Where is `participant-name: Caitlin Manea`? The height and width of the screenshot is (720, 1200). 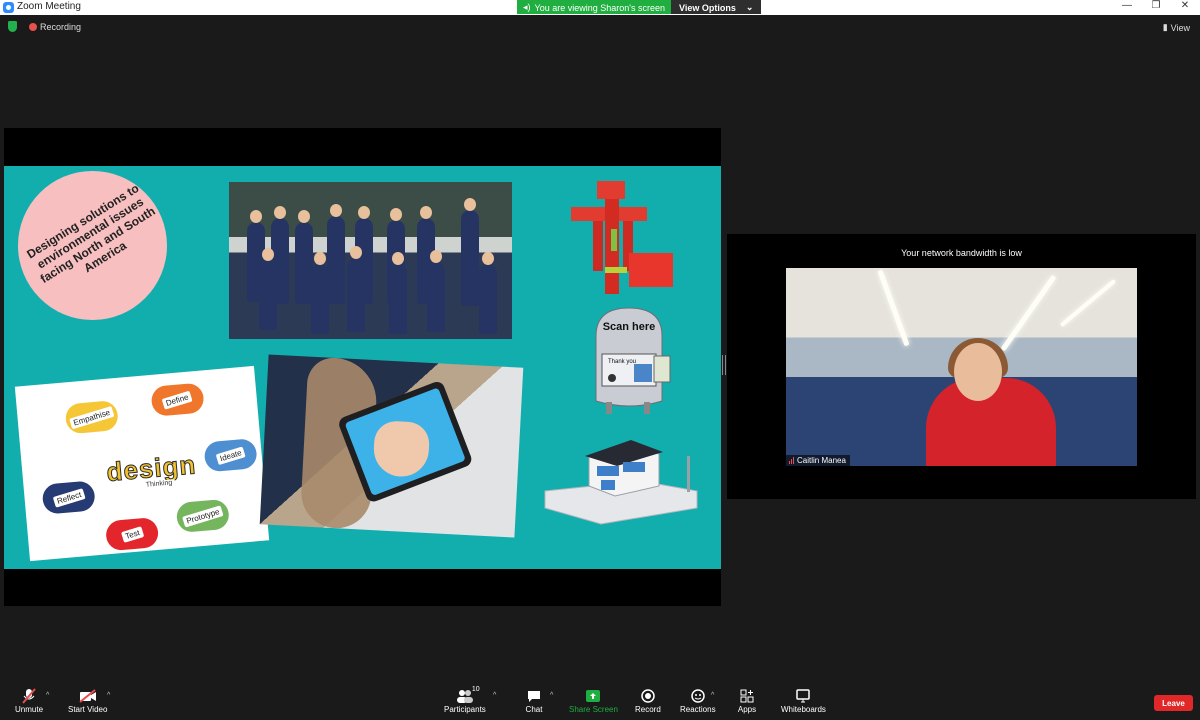 participant-name: Caitlin Manea is located at coordinates (821, 460).